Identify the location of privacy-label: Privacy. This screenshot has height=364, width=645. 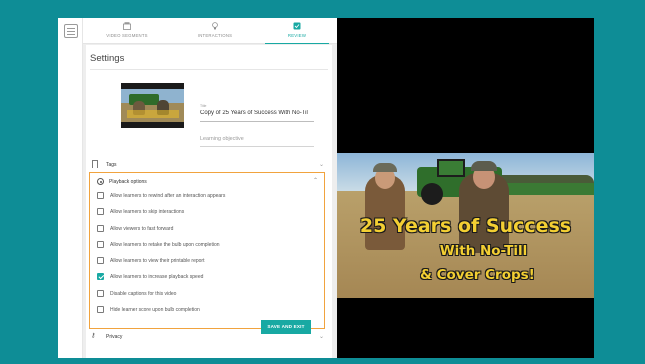
(114, 337).